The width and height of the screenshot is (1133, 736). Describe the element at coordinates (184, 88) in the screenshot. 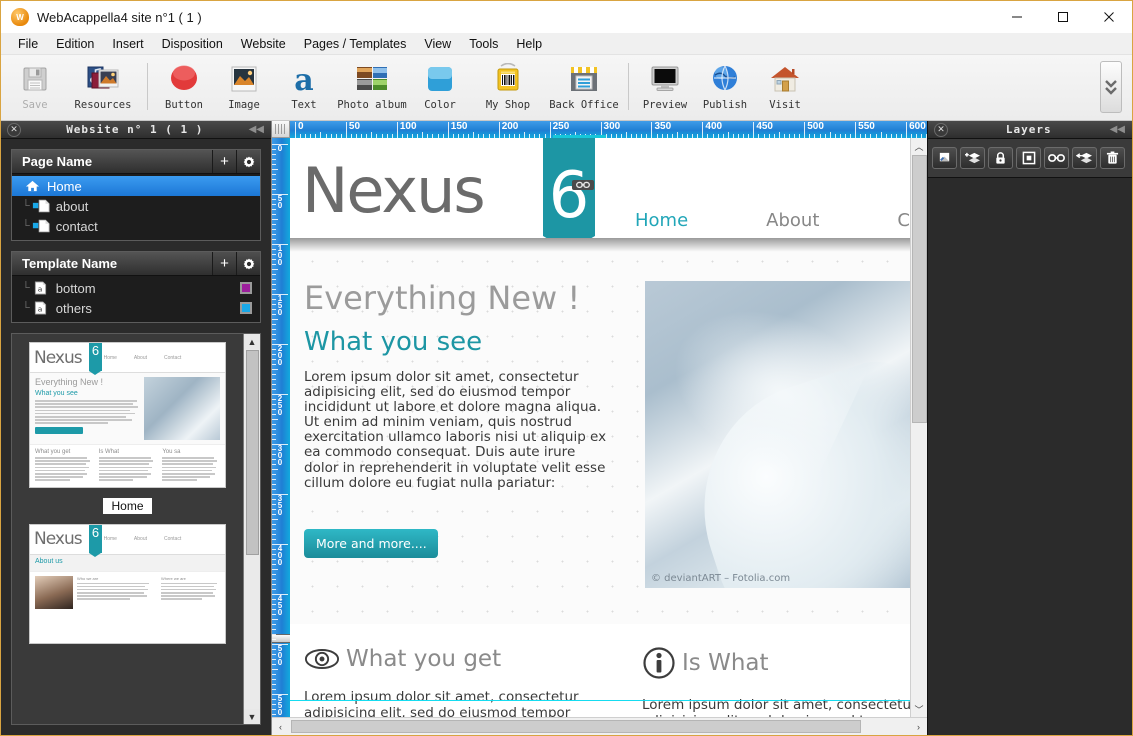

I see `toolbar-button-button: Button` at that location.